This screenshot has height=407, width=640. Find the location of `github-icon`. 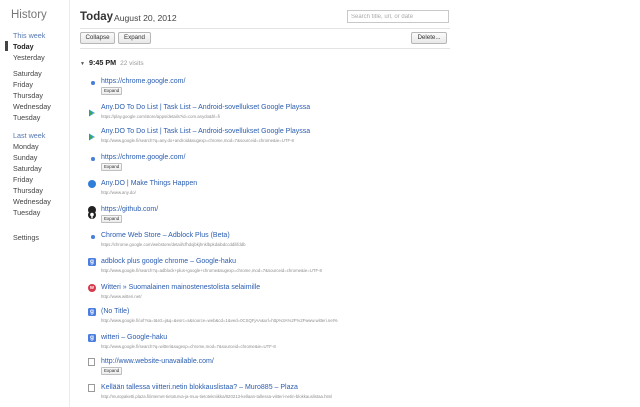

github-icon is located at coordinates (92, 212).